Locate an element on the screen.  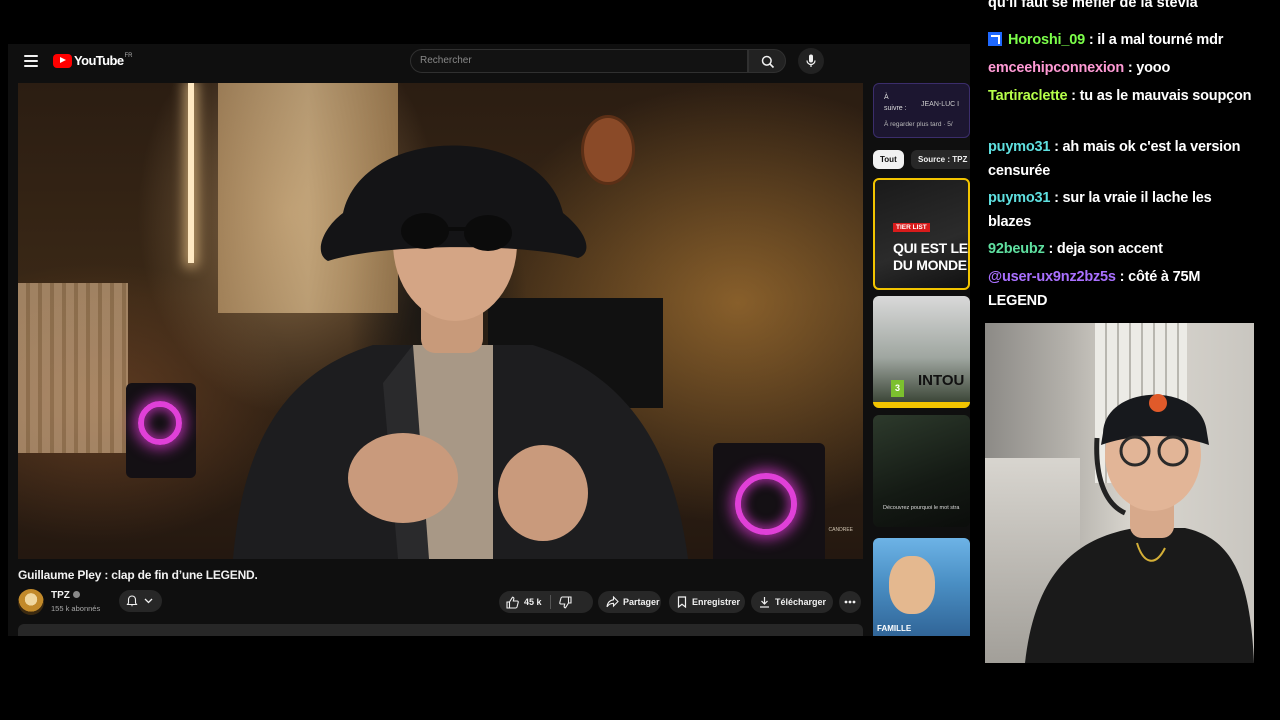
up-next-subtitle: À regarder plus tard · 5/ is located at coordinates (918, 124).